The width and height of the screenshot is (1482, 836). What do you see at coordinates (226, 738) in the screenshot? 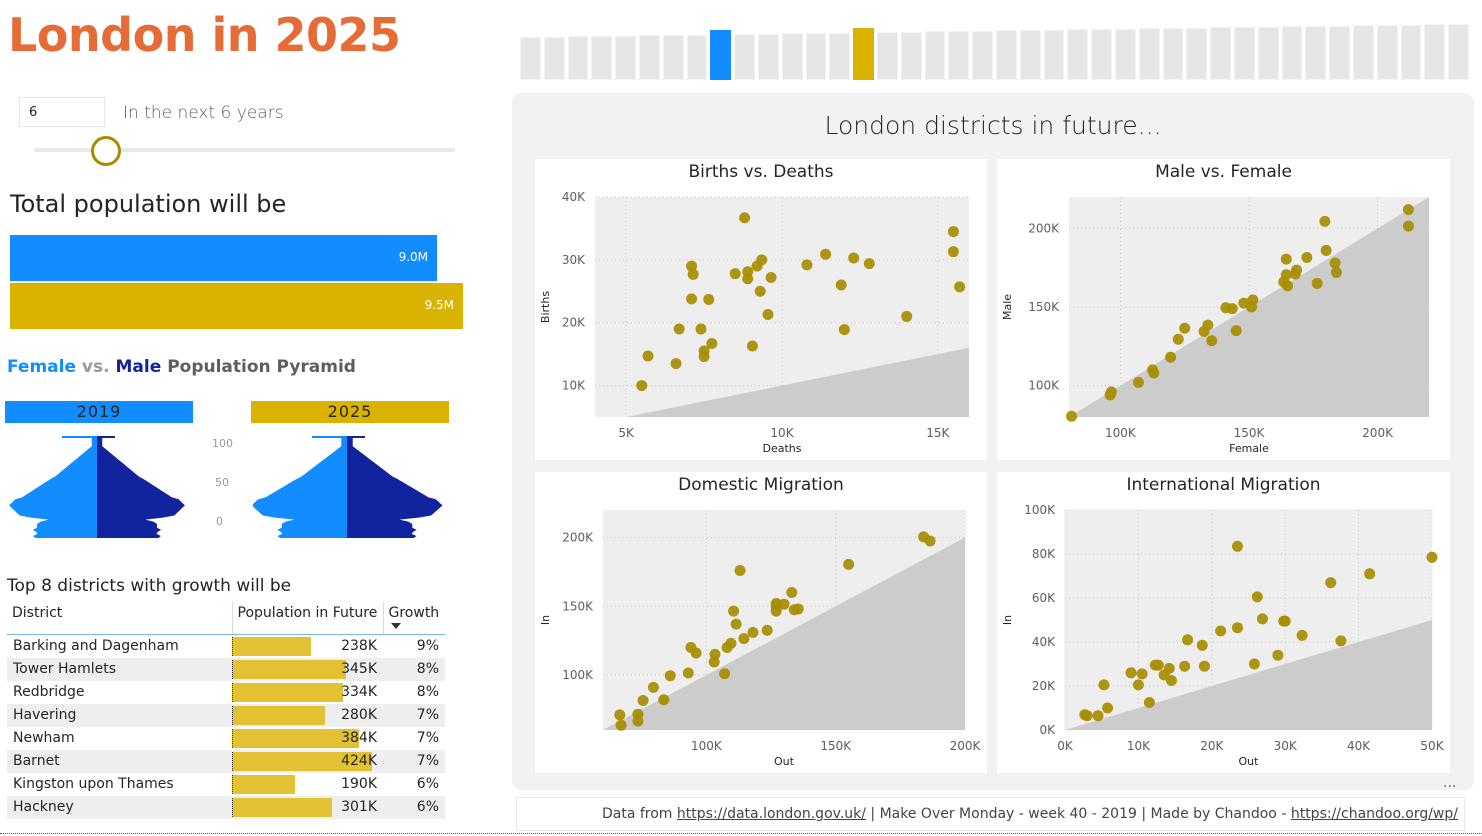
I see `table-row: Newham 384K 7%` at bounding box center [226, 738].